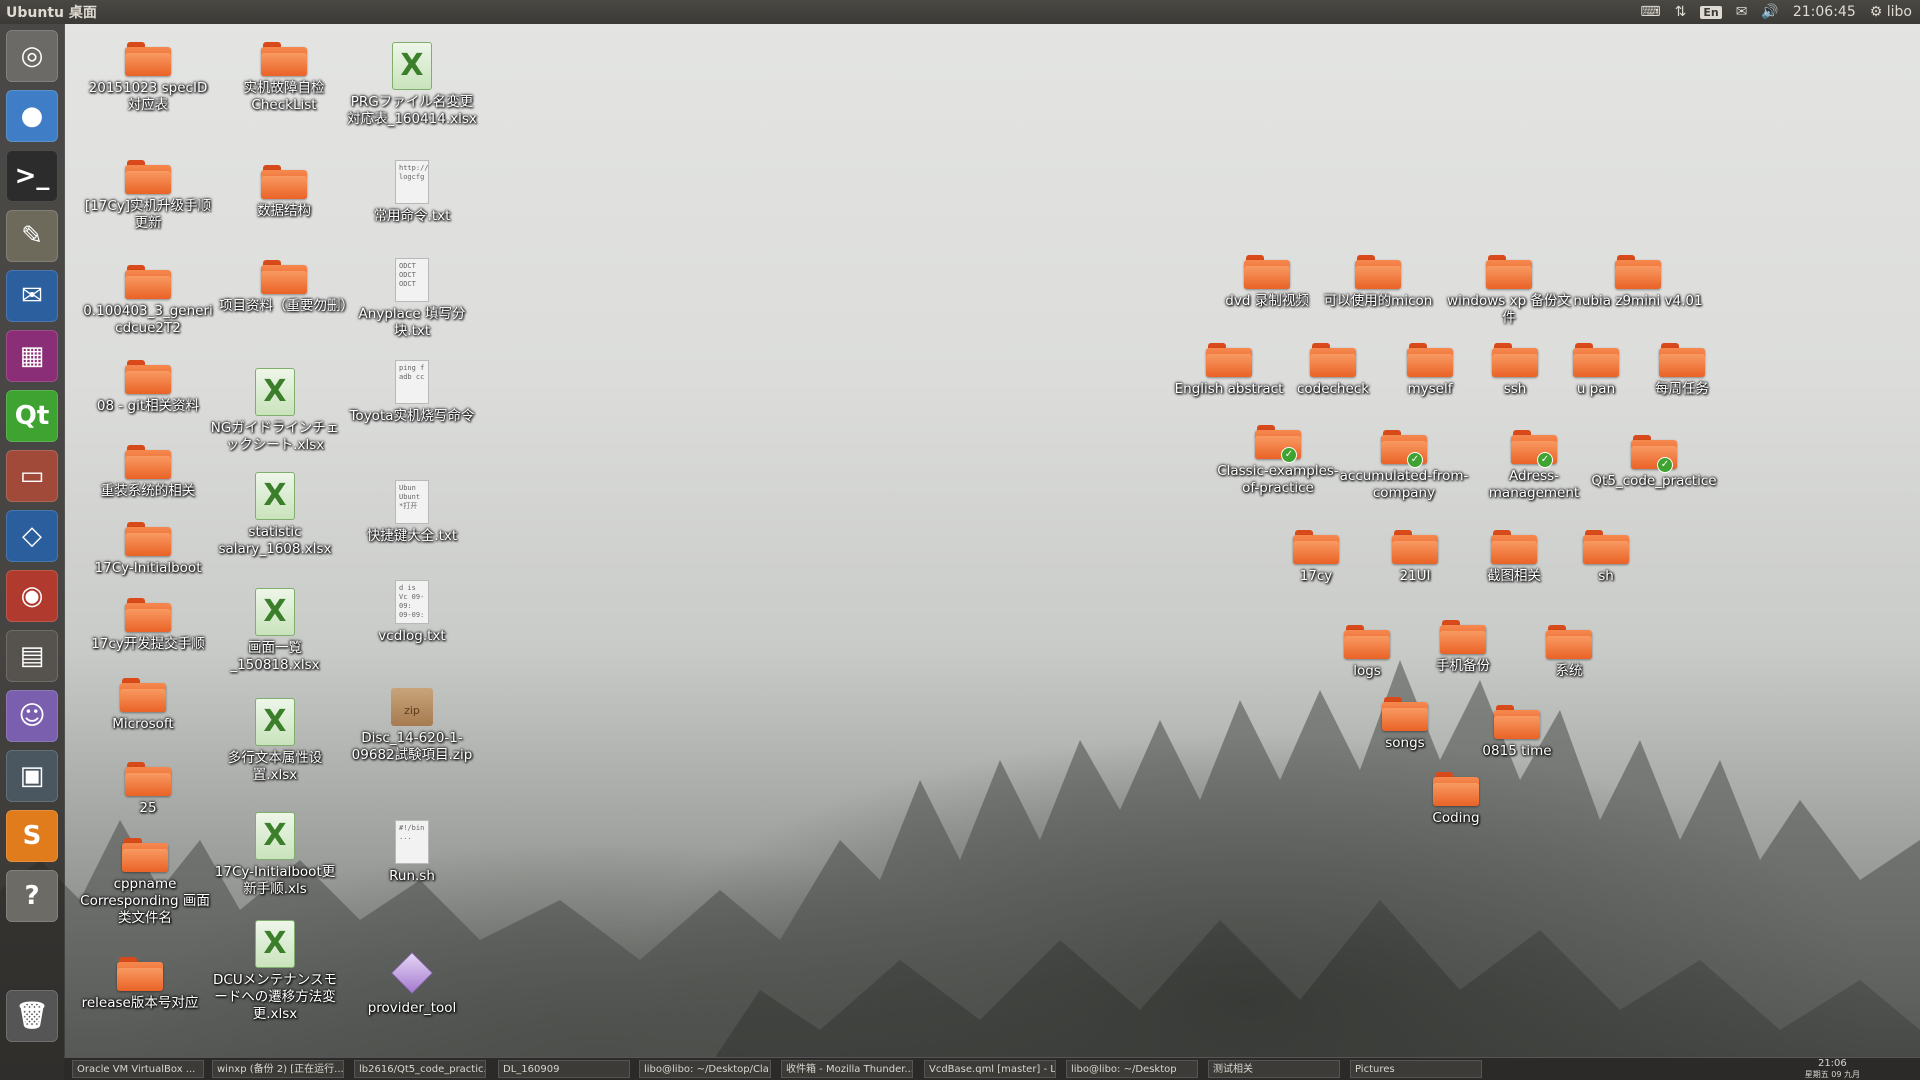 Image resolution: width=1920 pixels, height=1080 pixels. Describe the element at coordinates (148, 625) in the screenshot. I see `desktop-folder-item: 17cy开发提交手顺` at that location.